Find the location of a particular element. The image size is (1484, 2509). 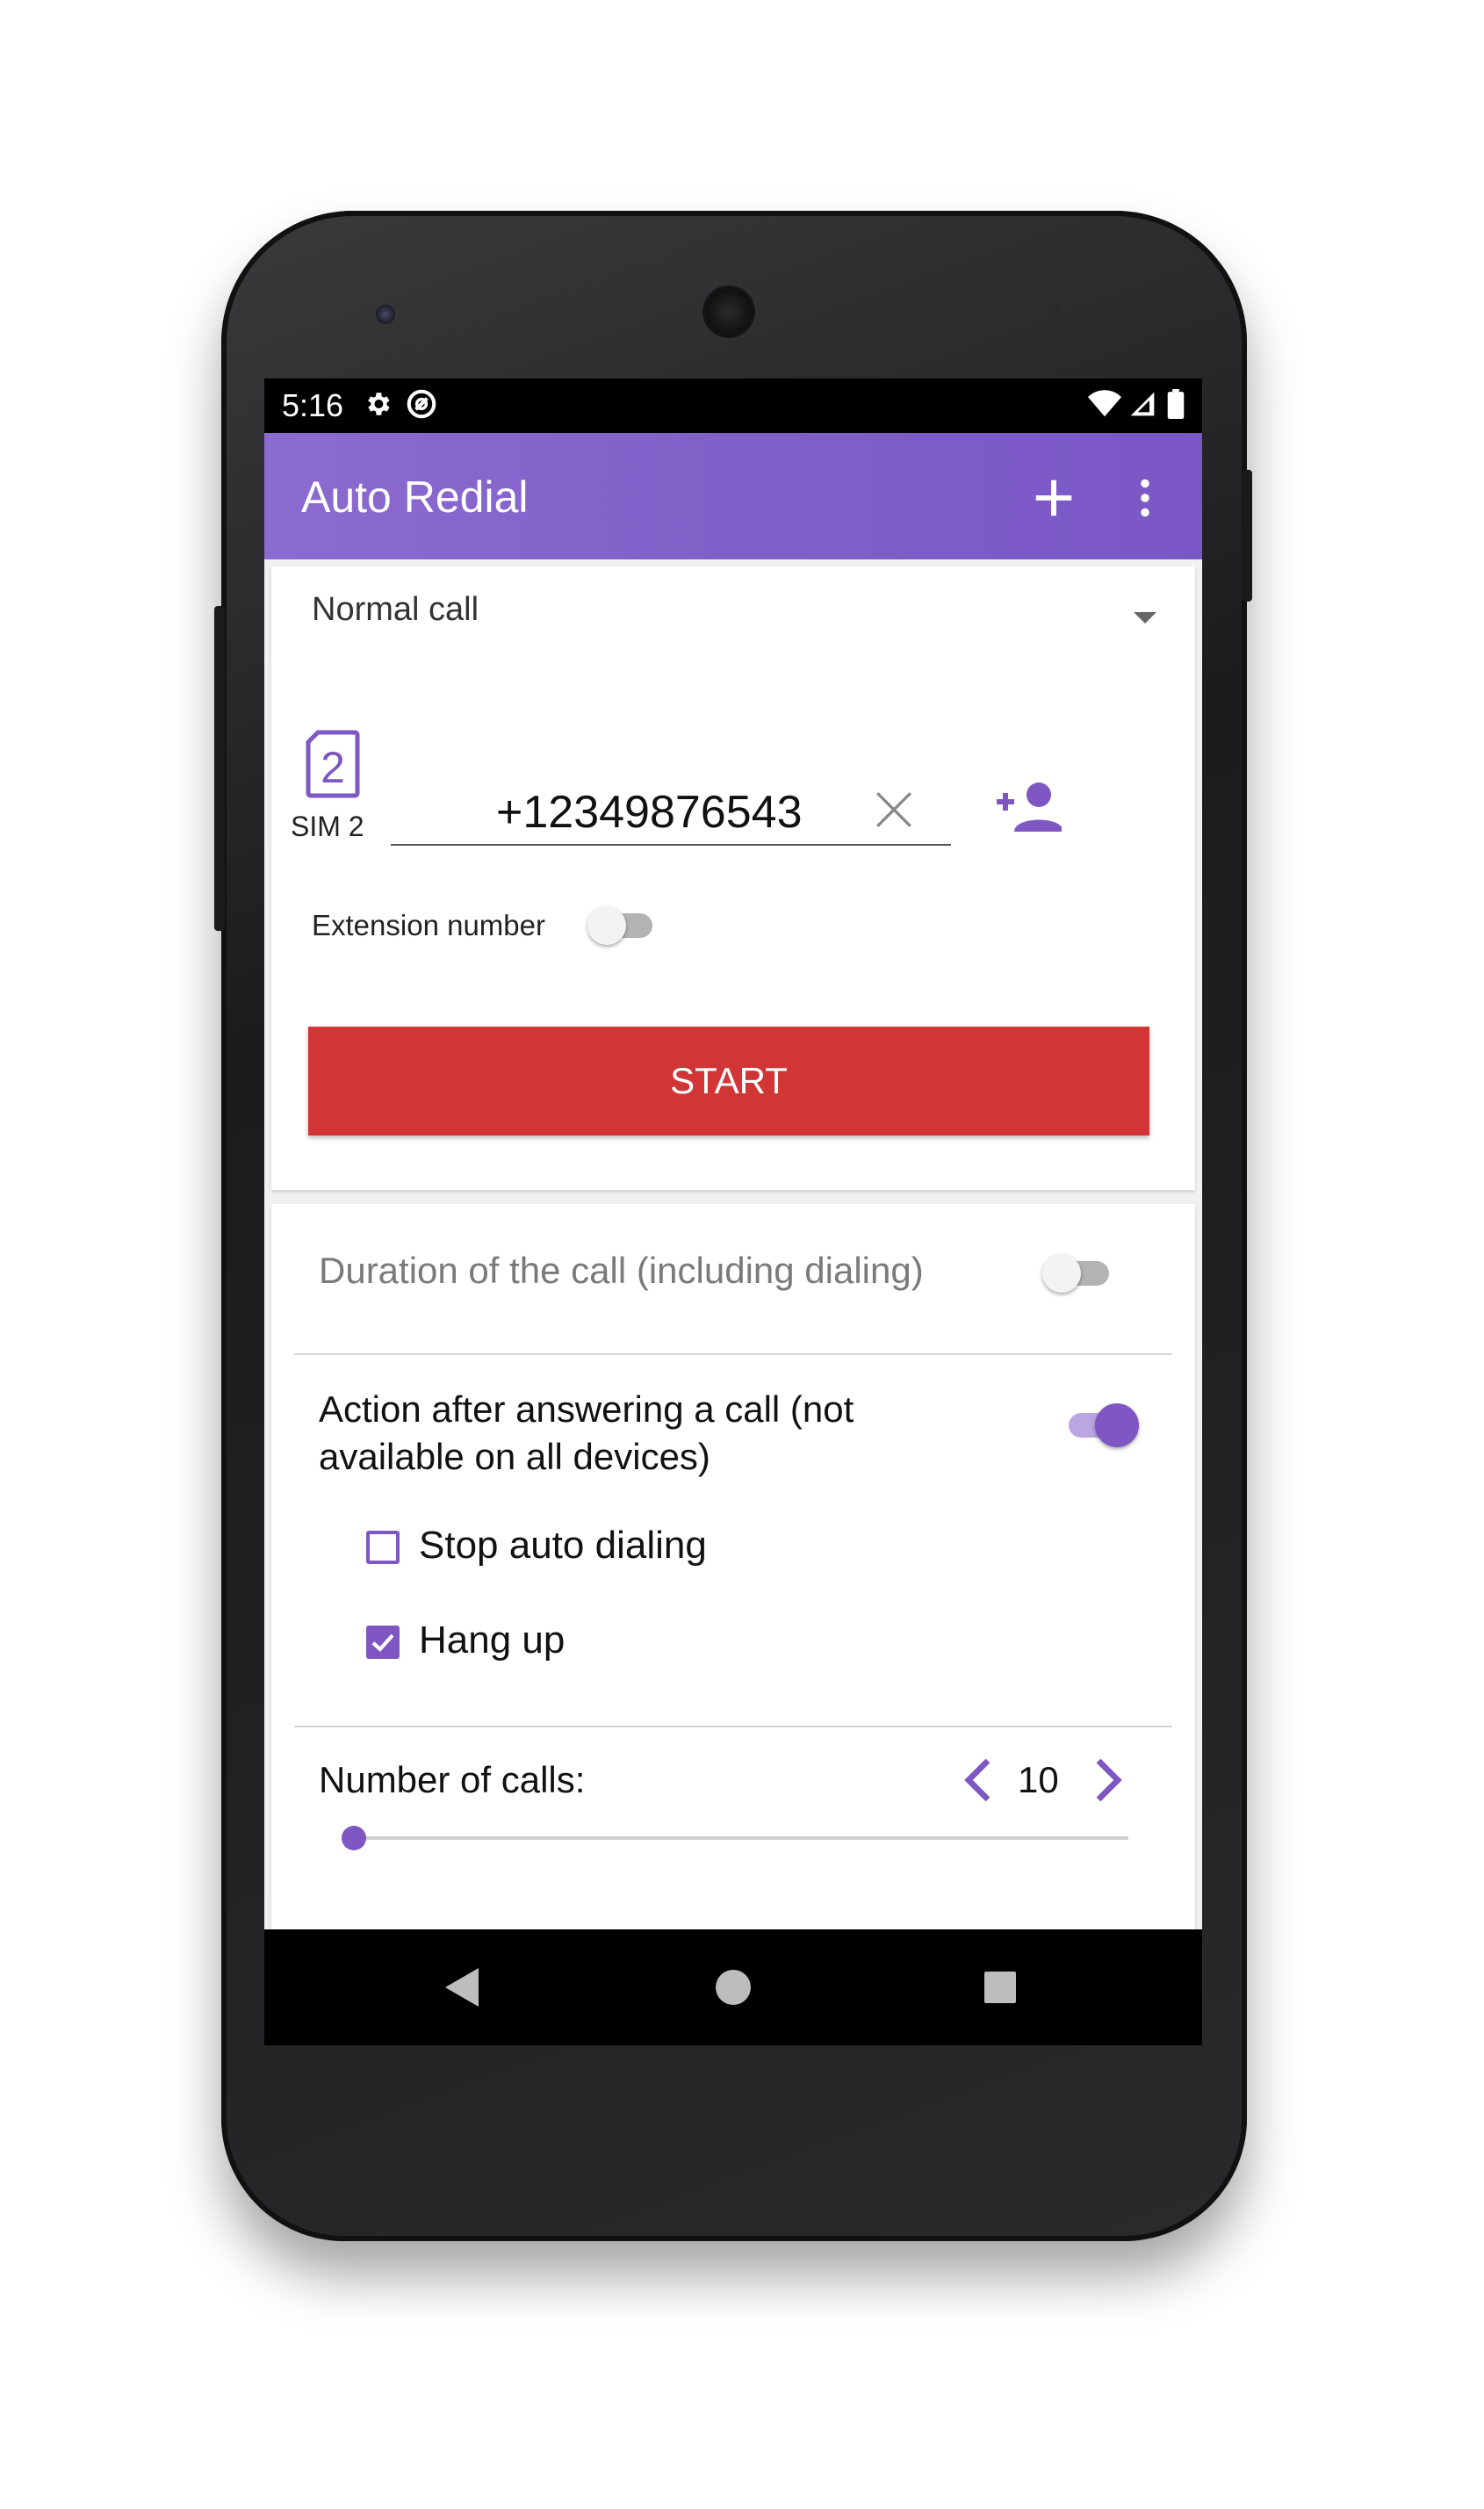

duration-switch is located at coordinates (1079, 1273).